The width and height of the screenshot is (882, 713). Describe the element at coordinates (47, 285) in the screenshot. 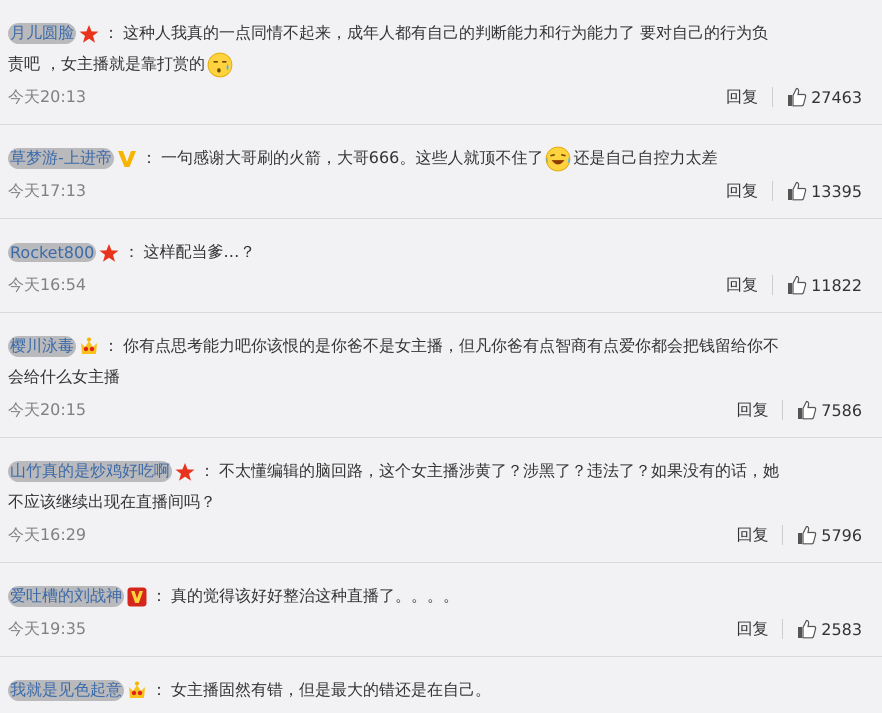

I see `comment-time: 今天16:54` at that location.